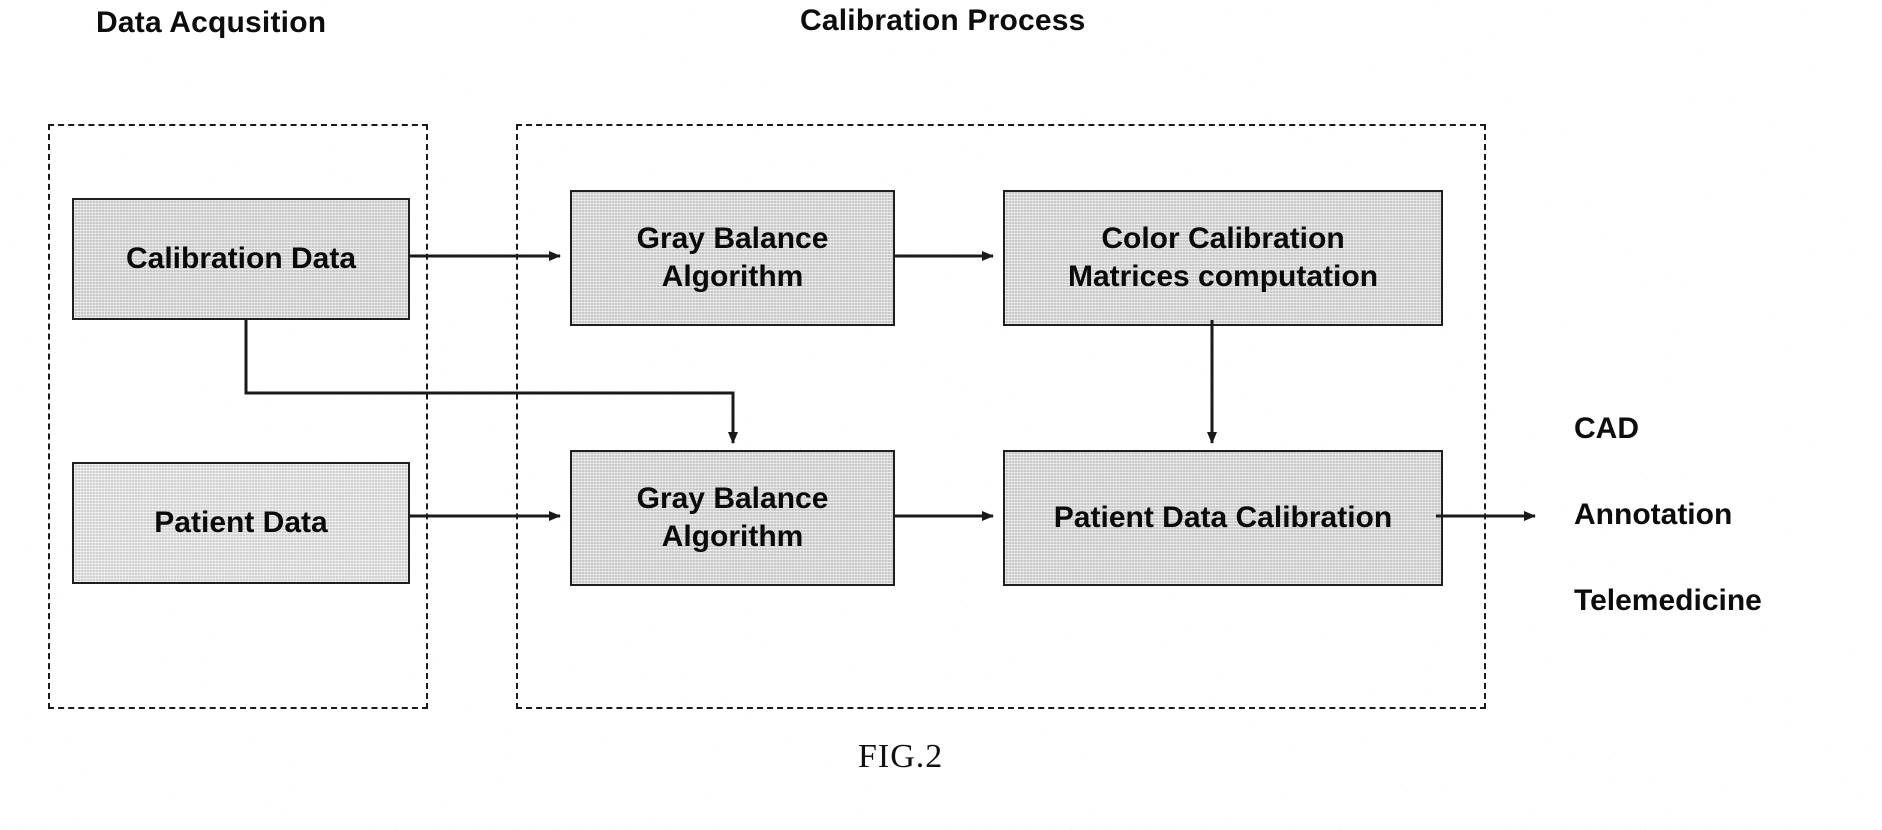  I want to click on box-gray-balance-top: Gray Balance Algorithm, so click(732, 258).